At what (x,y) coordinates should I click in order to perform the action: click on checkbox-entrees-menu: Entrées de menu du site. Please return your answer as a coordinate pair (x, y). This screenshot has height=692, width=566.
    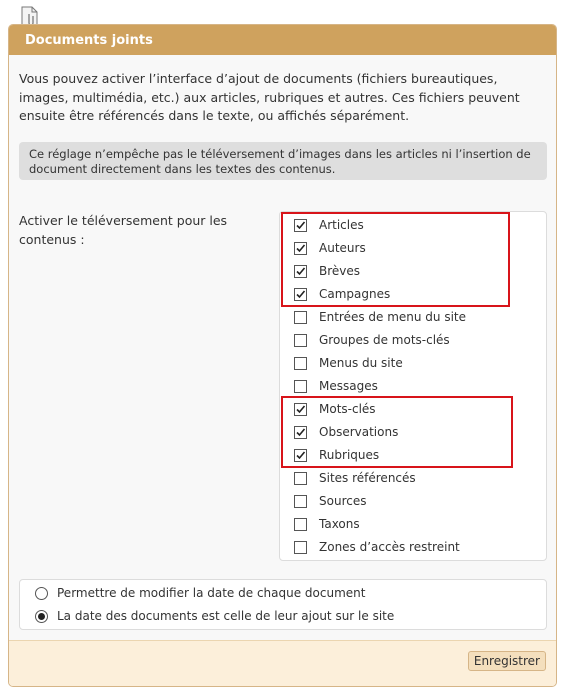
    Looking at the image, I should click on (417, 318).